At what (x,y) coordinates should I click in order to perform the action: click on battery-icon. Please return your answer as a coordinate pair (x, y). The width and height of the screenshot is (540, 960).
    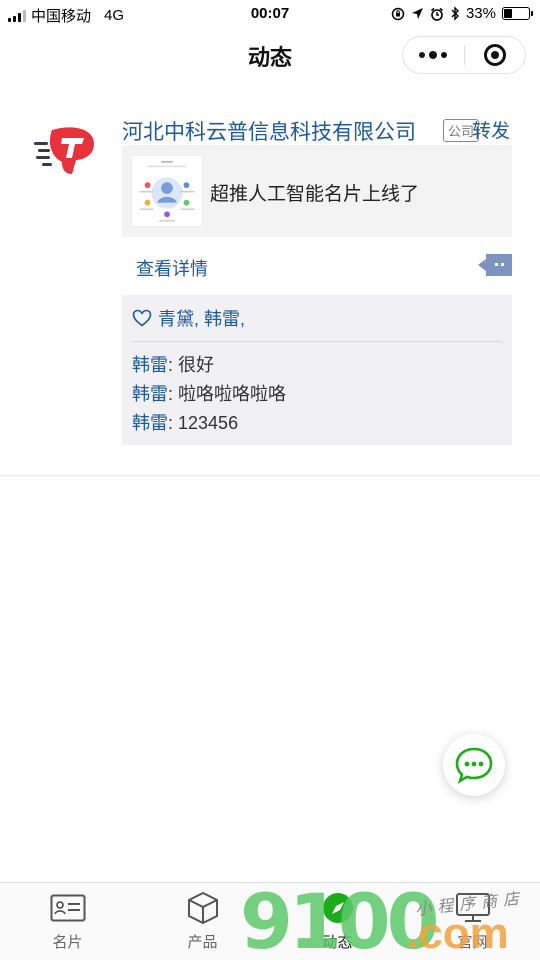
    Looking at the image, I should click on (517, 13).